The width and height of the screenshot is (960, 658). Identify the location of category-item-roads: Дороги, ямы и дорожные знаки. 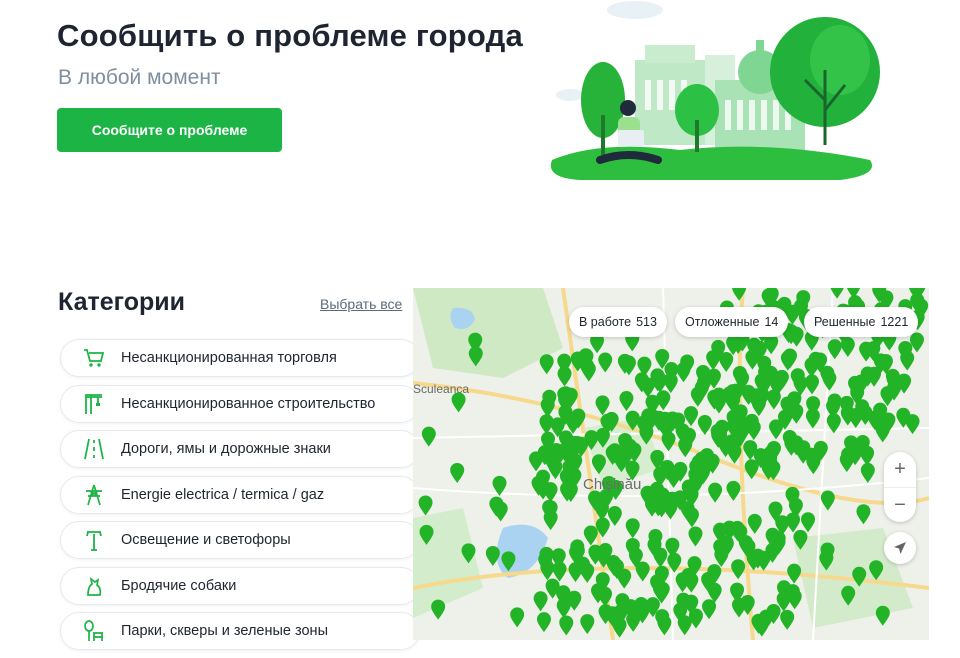
(240, 449).